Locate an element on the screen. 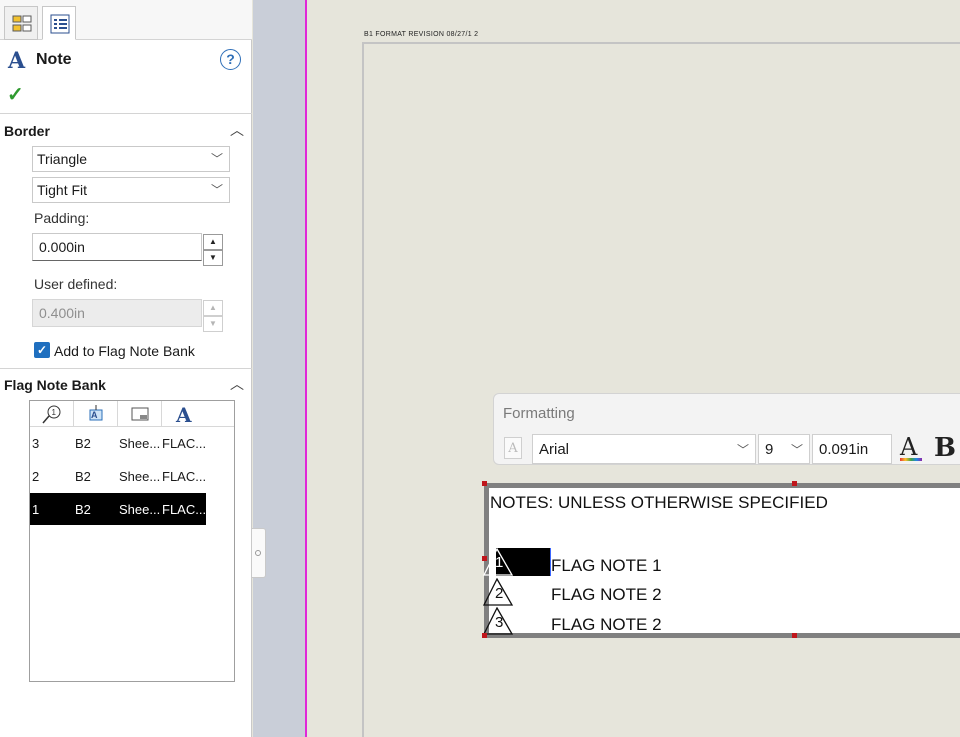 The height and width of the screenshot is (737, 960). flag-bank-group-header: Flag Note Bank ︿ is located at coordinates (126, 385).